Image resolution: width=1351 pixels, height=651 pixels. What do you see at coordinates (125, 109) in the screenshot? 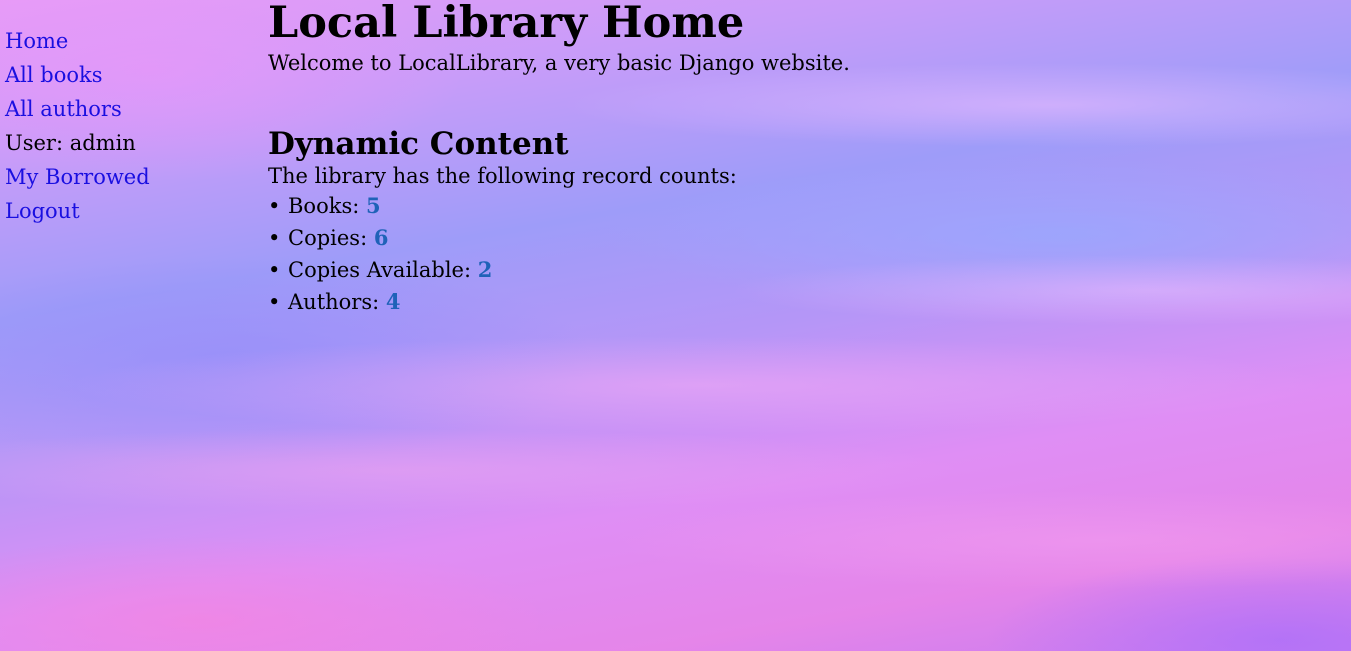
I see `sidebar-link-all-authors: All authors` at bounding box center [125, 109].